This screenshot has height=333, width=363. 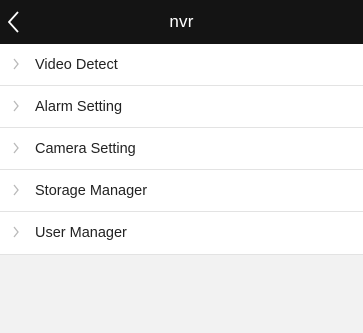 I want to click on menu-item-alarm-setting: Alarm Setting, so click(x=181, y=107).